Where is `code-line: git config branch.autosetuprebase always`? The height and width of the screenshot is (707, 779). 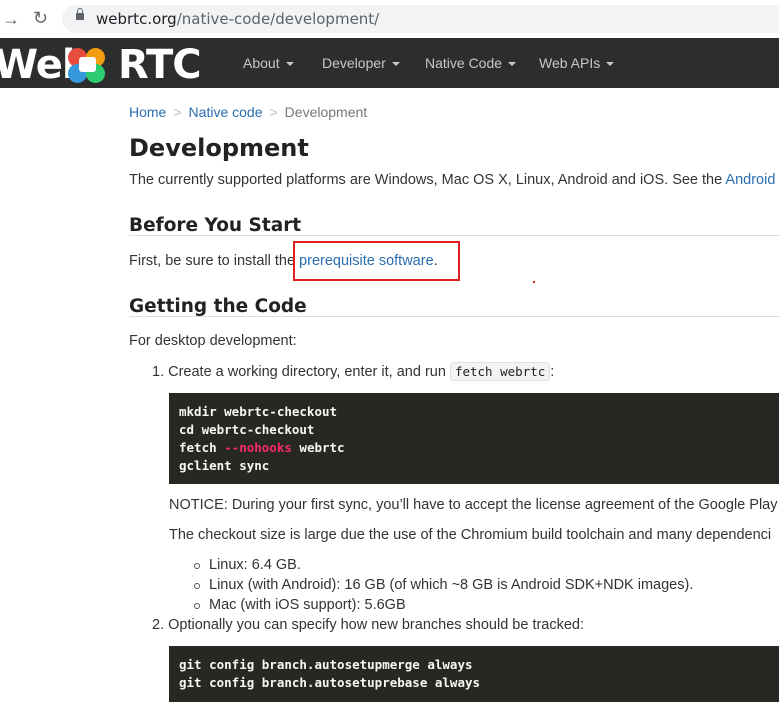 code-line: git config branch.autosetuprebase always is located at coordinates (330, 682).